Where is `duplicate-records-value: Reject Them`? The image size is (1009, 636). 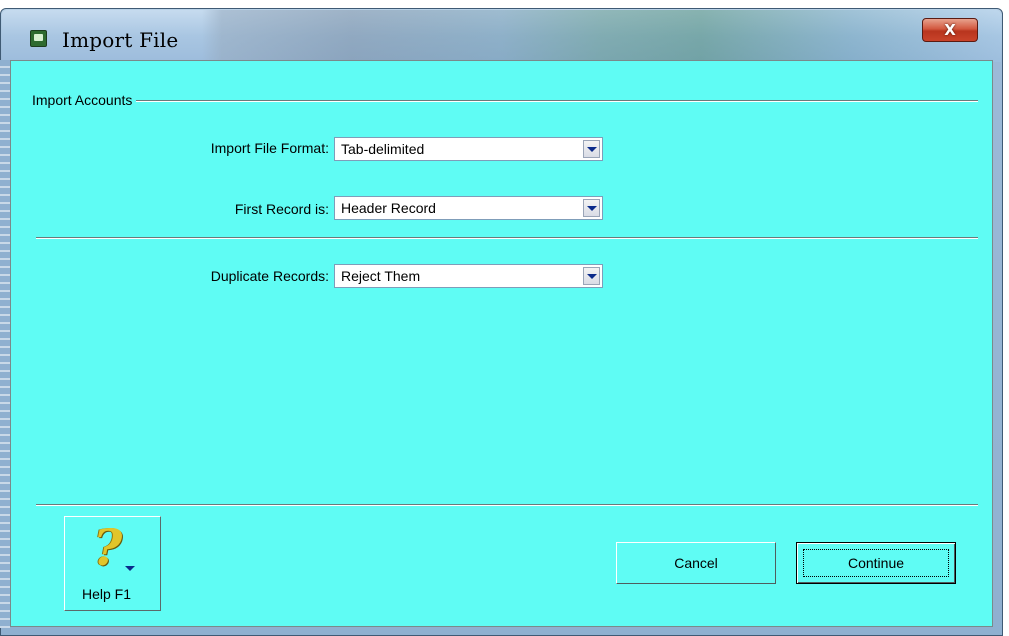
duplicate-records-value: Reject Them is located at coordinates (381, 276).